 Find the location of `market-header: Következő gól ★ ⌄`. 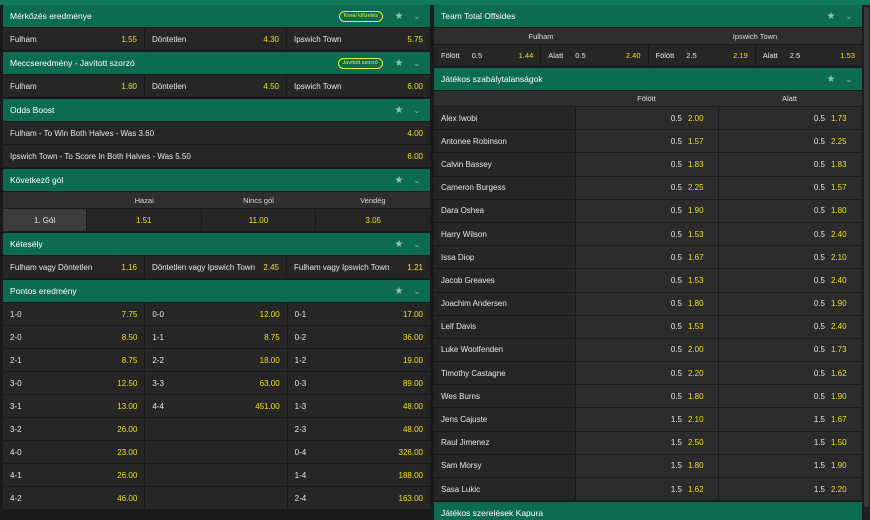

market-header: Következő gól ★ ⌄ is located at coordinates (216, 180).